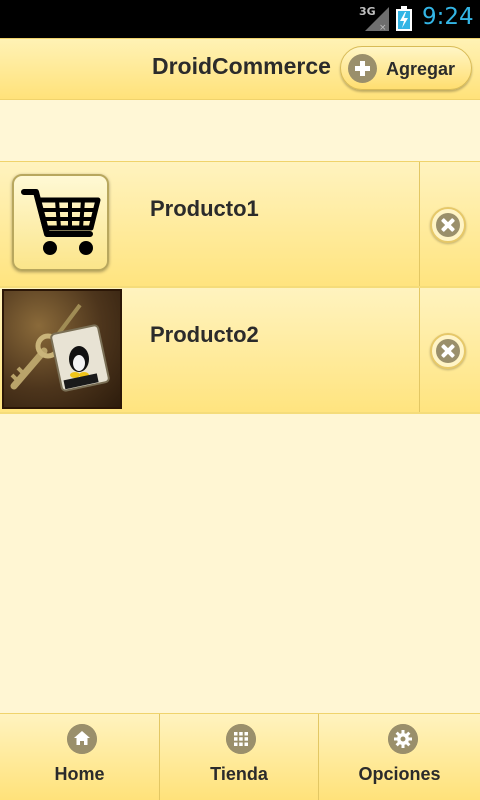 Image resolution: width=480 pixels, height=800 pixels. I want to click on battery-charging-icon, so click(404, 18).